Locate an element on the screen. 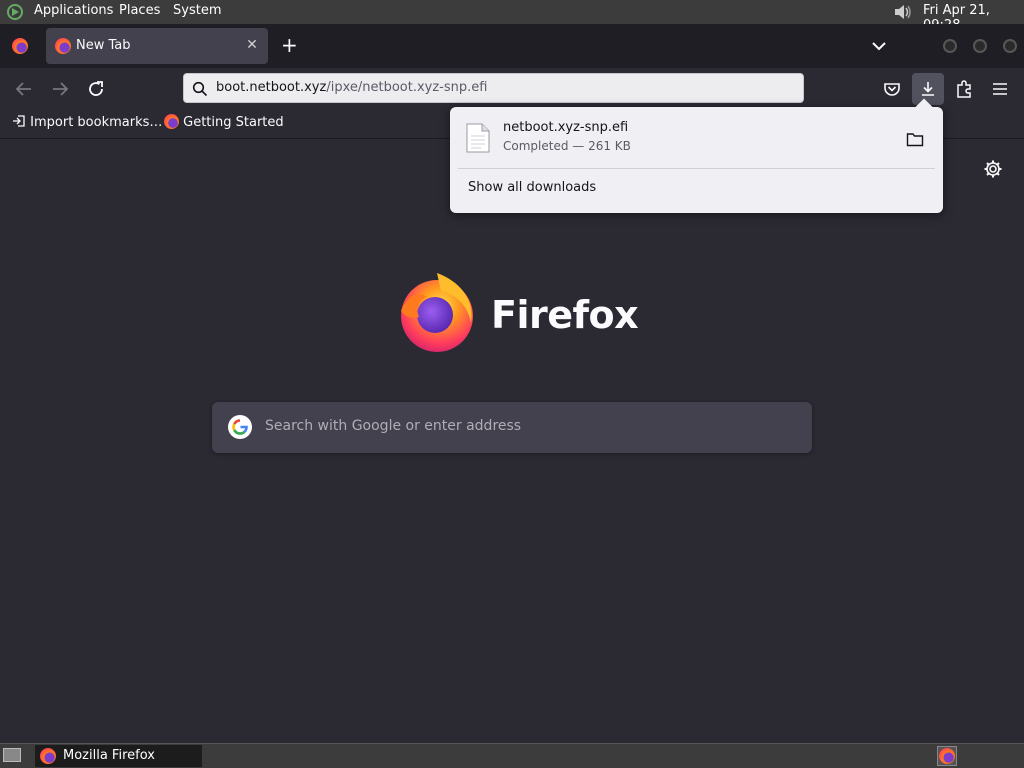  taskbar-window-firefox: Mozilla Firefox is located at coordinates (118, 756).